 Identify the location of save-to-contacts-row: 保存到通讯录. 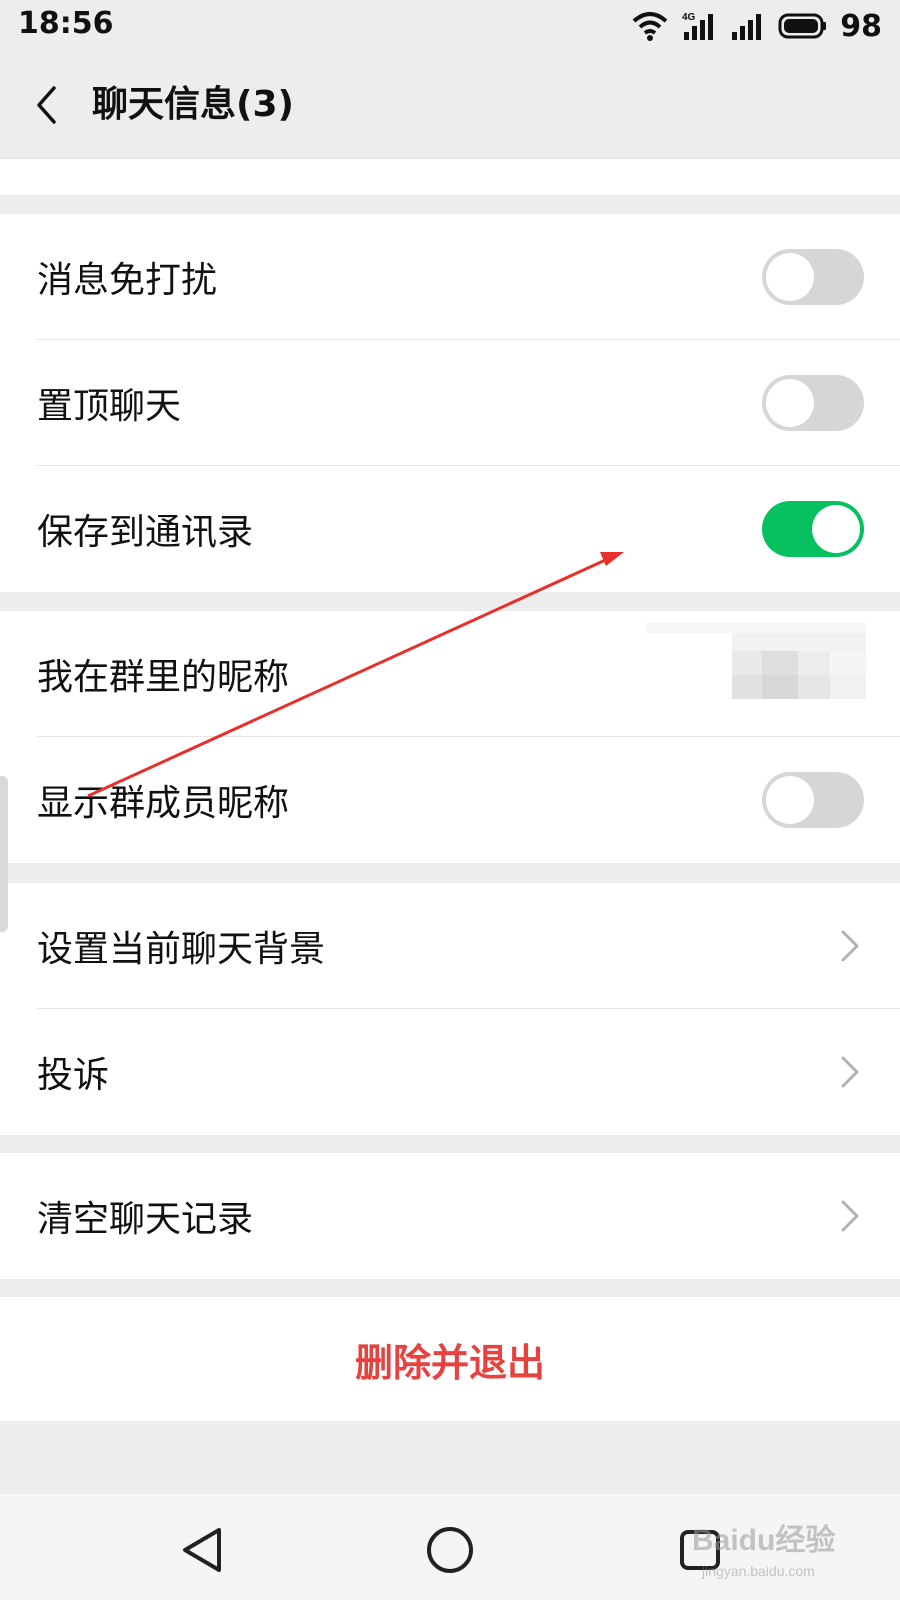
(450, 529).